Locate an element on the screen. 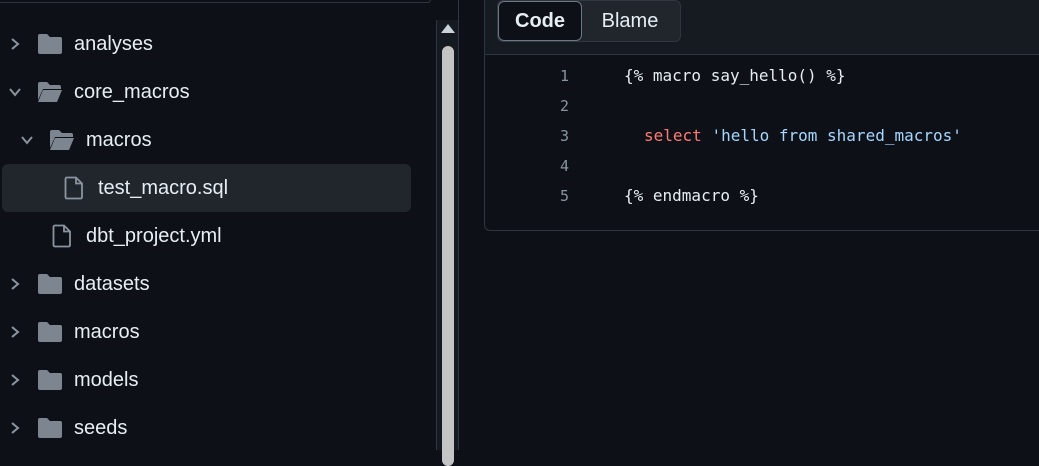  tab-blame: Blame is located at coordinates (630, 21).